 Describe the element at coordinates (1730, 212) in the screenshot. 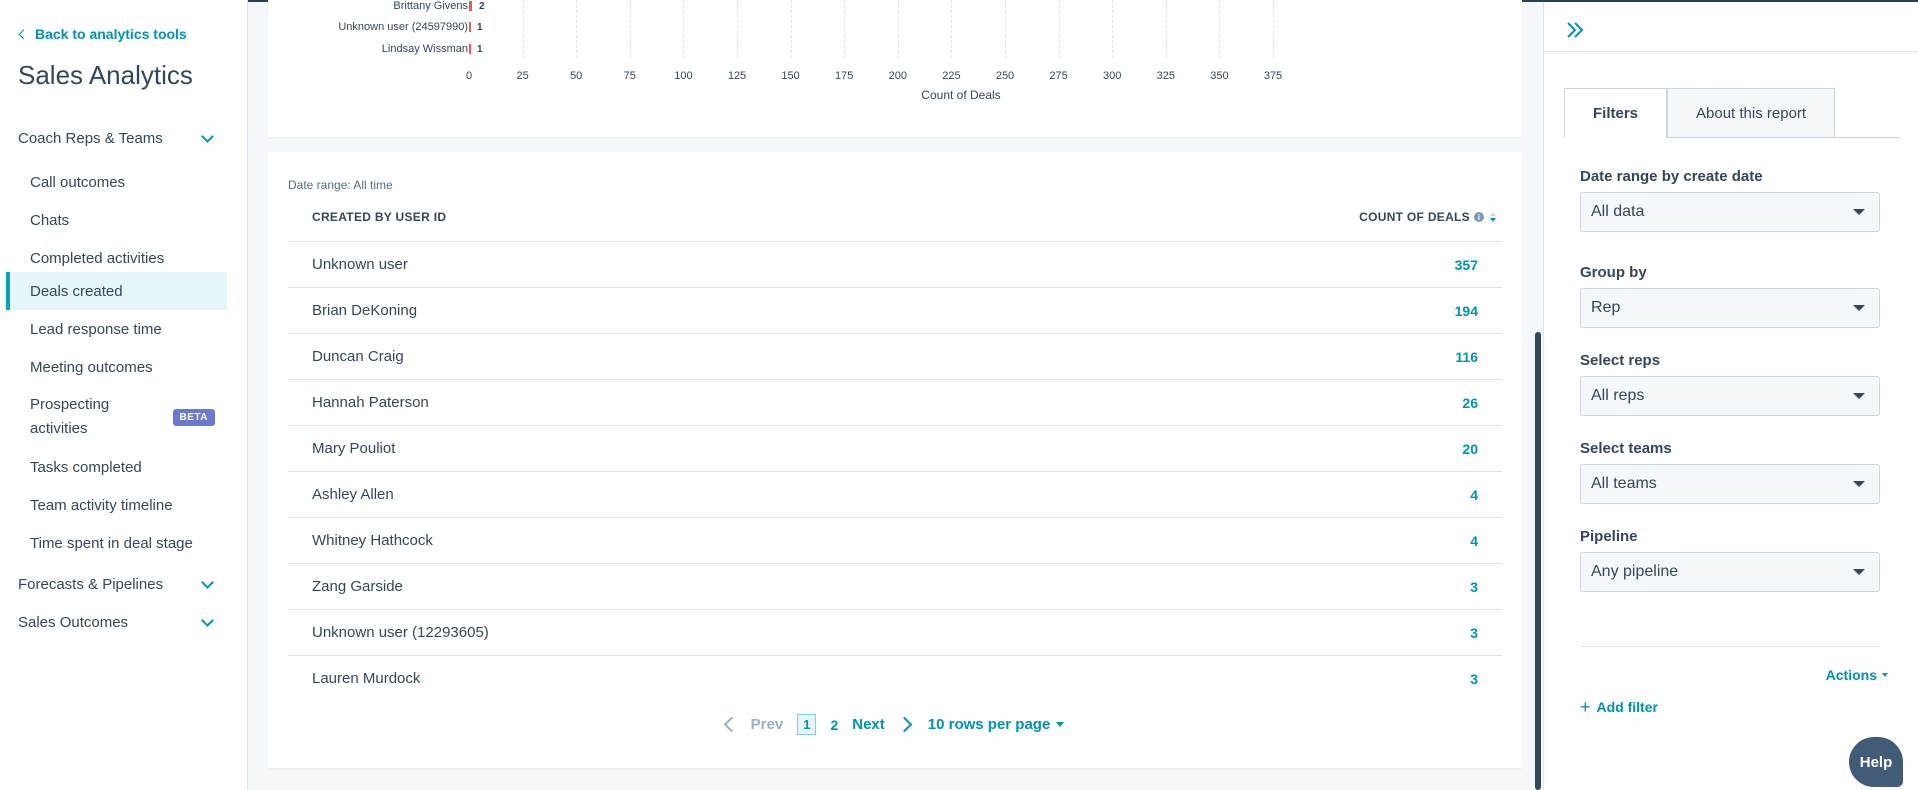

I see `date-range-select: All data` at that location.